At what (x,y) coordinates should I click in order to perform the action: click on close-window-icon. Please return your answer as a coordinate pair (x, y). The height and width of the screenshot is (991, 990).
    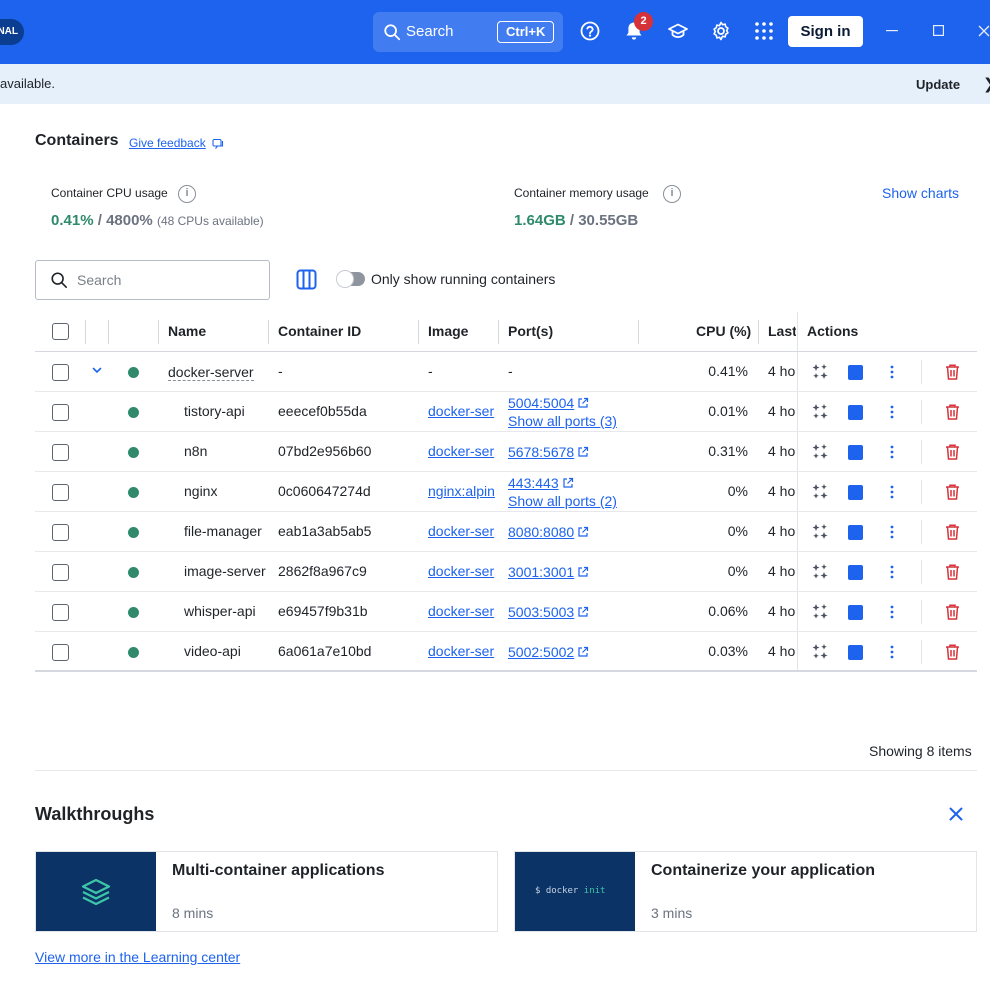
    Looking at the image, I should click on (984, 31).